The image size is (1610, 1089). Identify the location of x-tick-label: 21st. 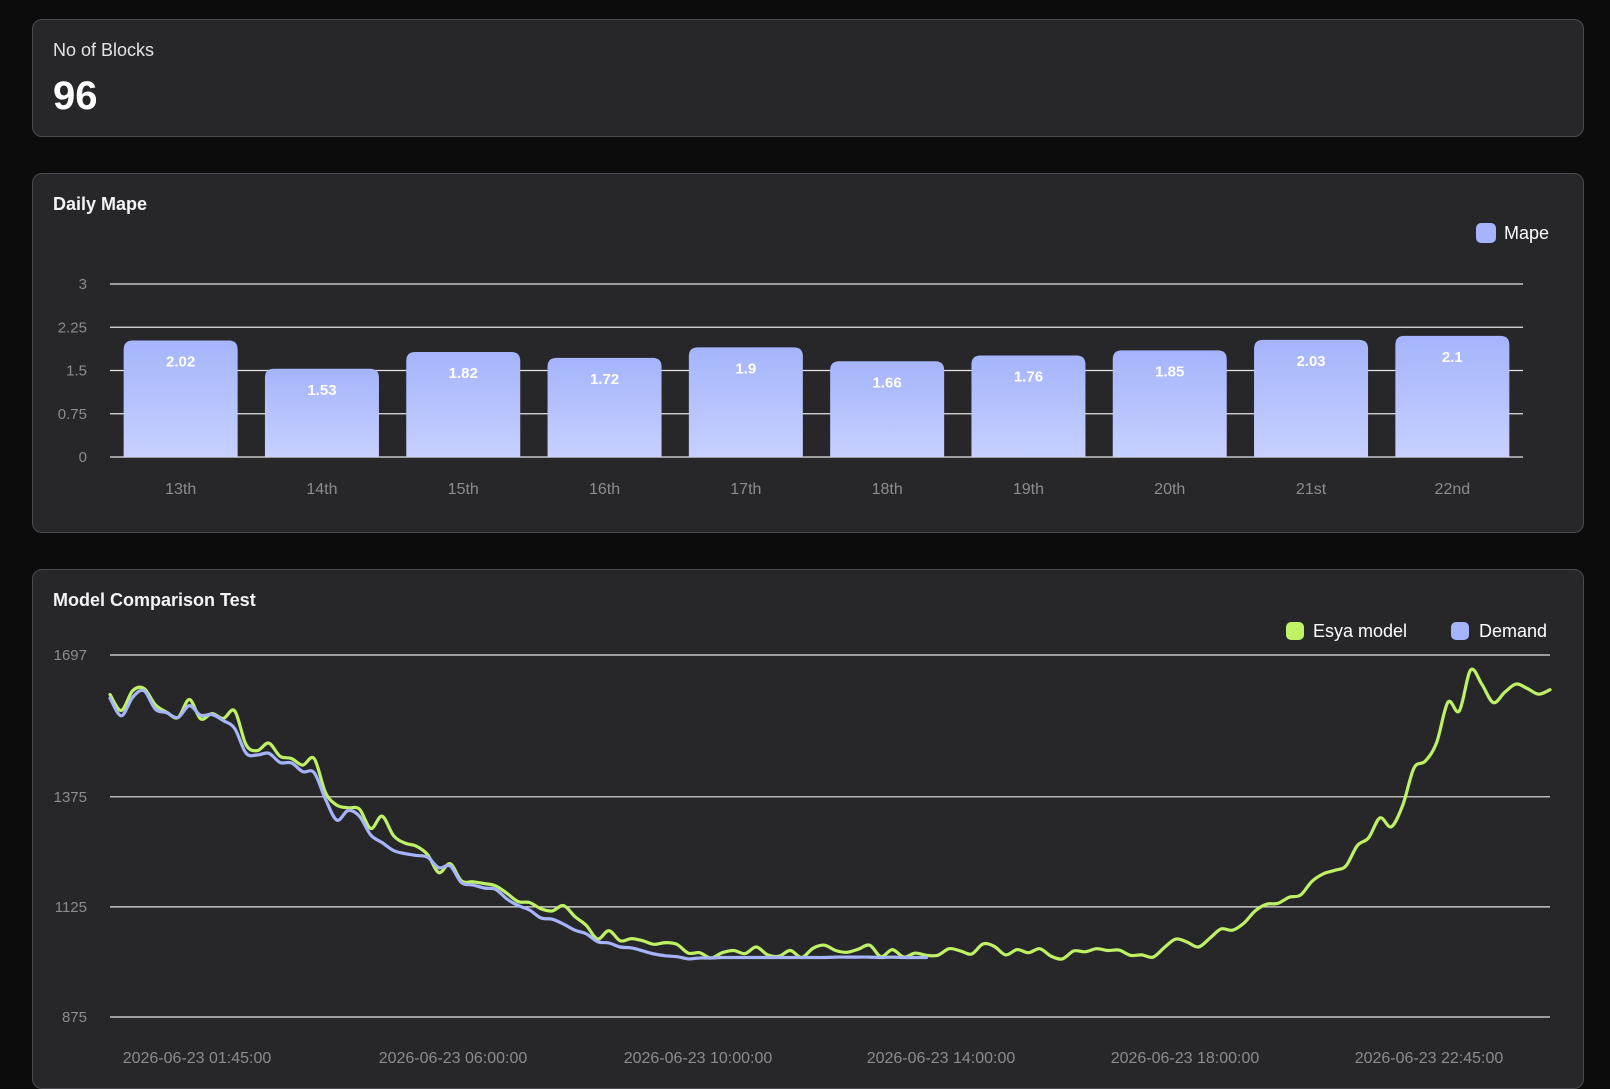
(1311, 489).